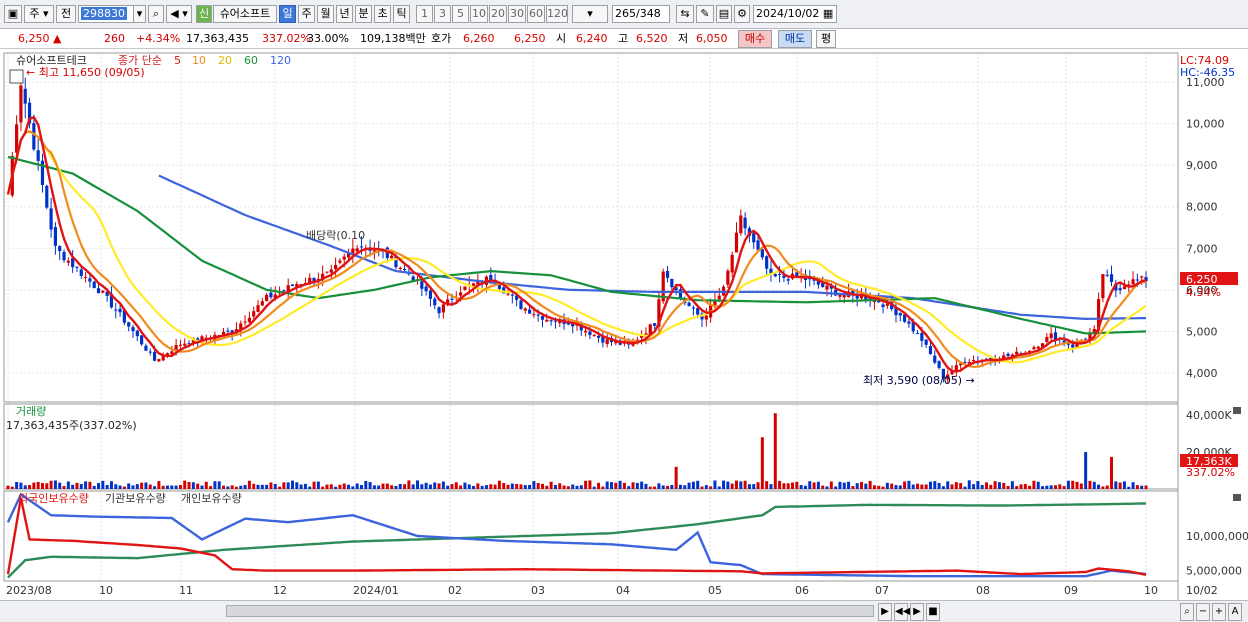 Image resolution: width=1248 pixels, height=622 pixels. I want to click on range-120: 120, so click(557, 14).